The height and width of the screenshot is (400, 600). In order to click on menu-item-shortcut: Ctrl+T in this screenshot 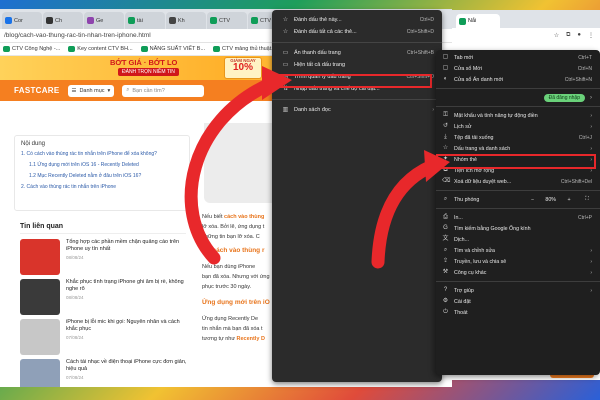, I will do `click(585, 57)`.